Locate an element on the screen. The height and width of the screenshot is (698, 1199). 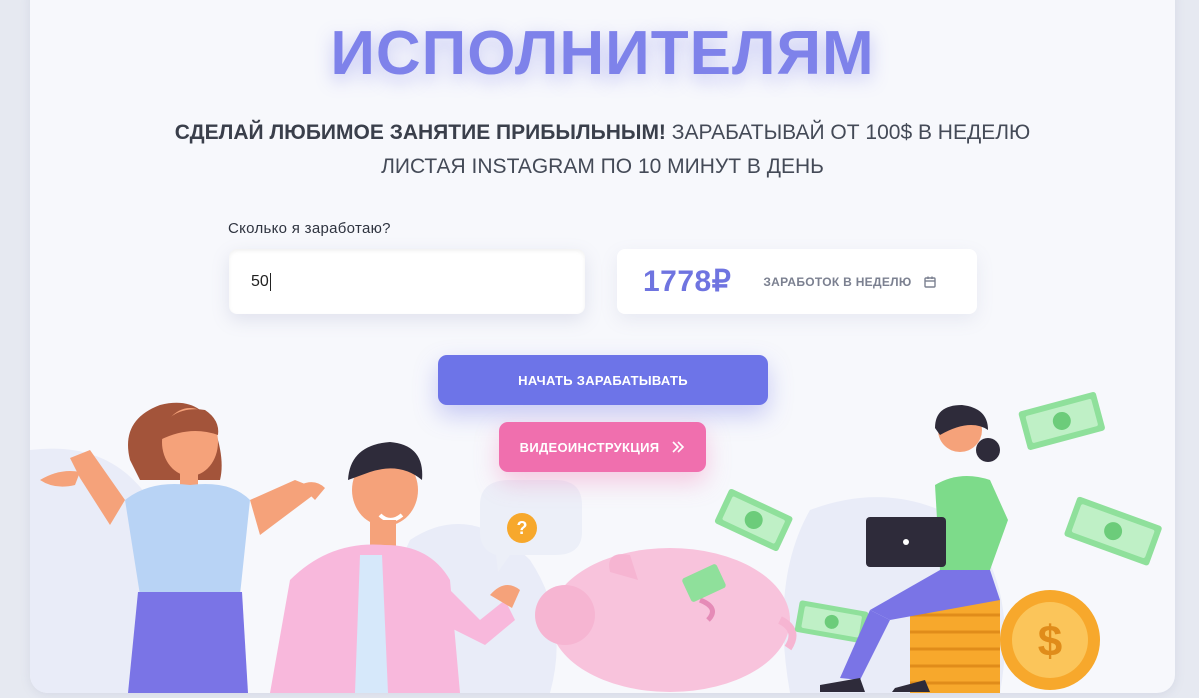
earnings-question-label: Сколько я заработаю? is located at coordinates (309, 228).